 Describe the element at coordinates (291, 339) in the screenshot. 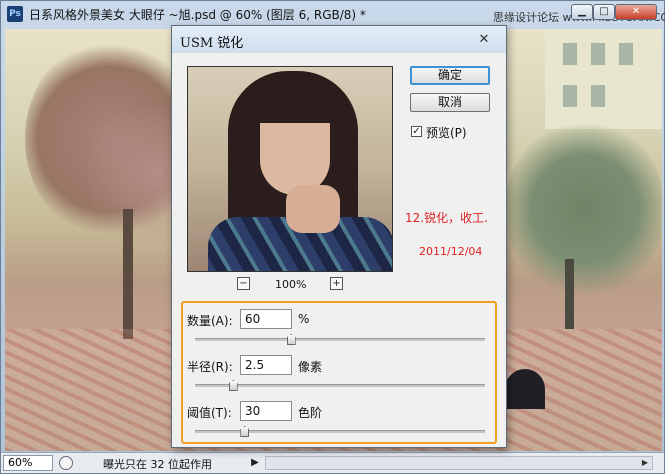

I see `amount-slider-thumb` at that location.